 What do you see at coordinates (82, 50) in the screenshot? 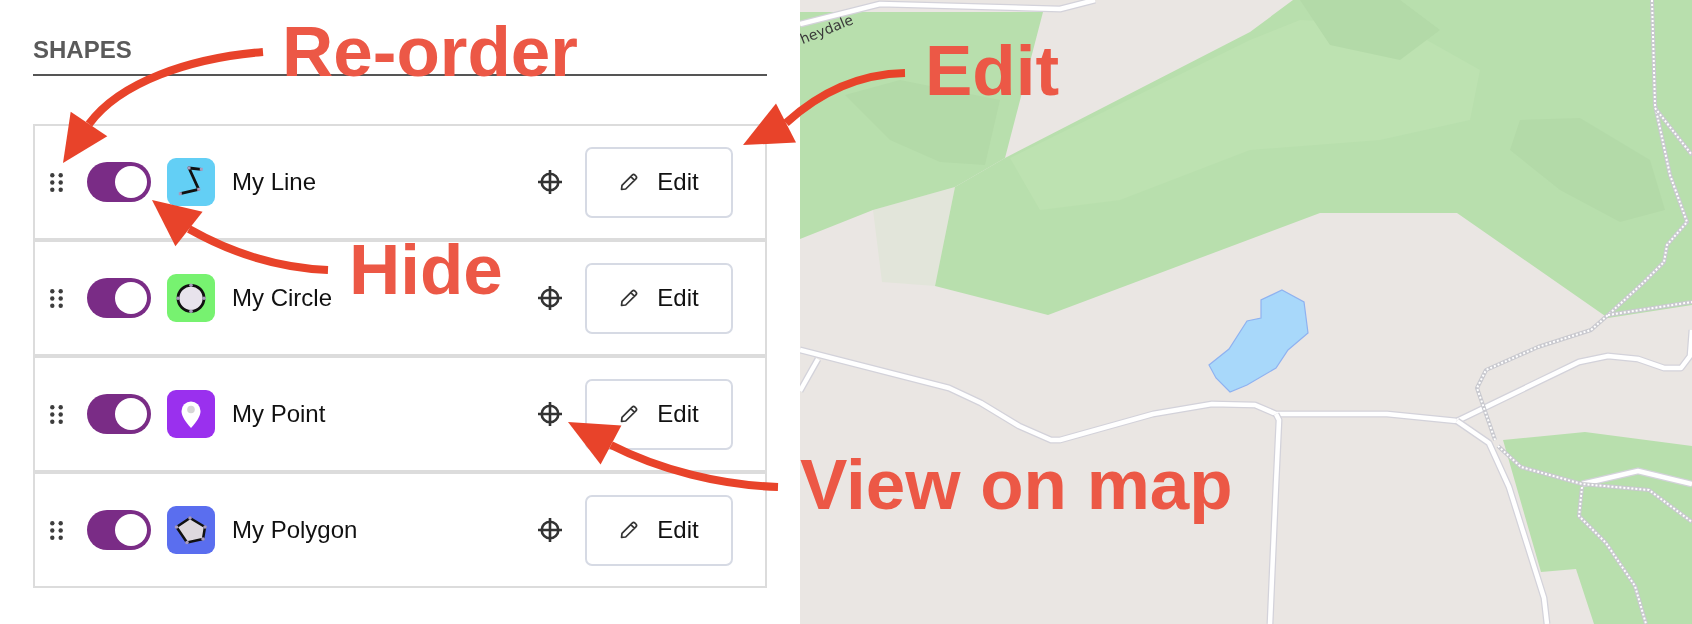
I see `section-title: SHAPES` at bounding box center [82, 50].